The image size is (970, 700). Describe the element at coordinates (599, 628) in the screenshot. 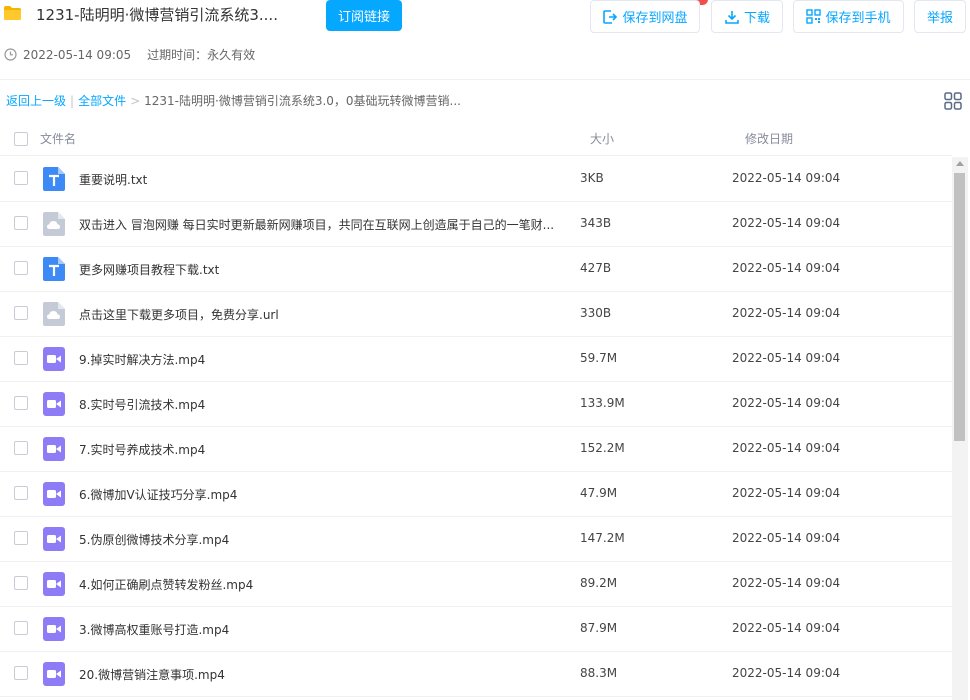

I see `file-size: 87.9M` at that location.